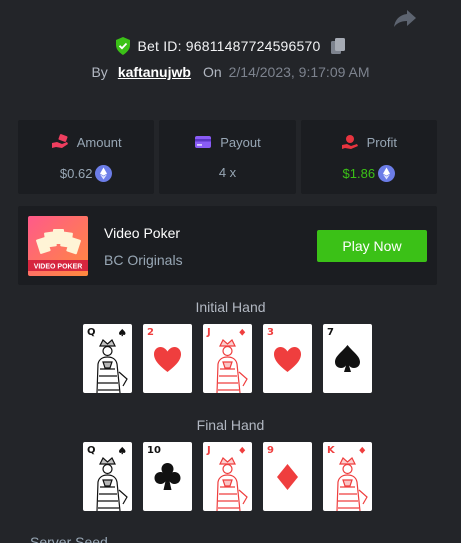  What do you see at coordinates (270, 332) in the screenshot?
I see `card-rank: 3` at bounding box center [270, 332].